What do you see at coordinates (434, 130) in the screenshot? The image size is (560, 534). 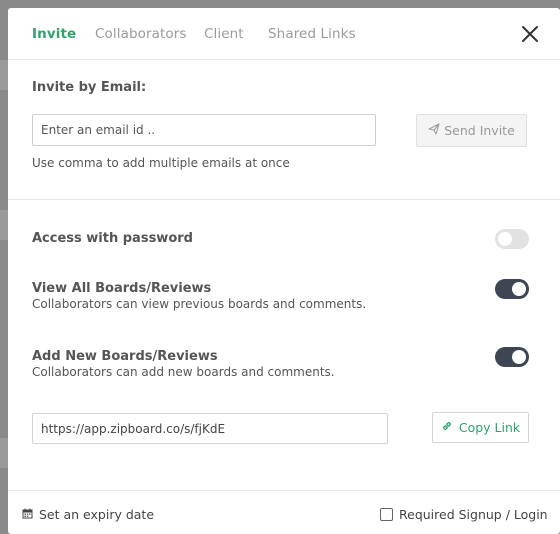 I see `paper-plane-icon` at bounding box center [434, 130].